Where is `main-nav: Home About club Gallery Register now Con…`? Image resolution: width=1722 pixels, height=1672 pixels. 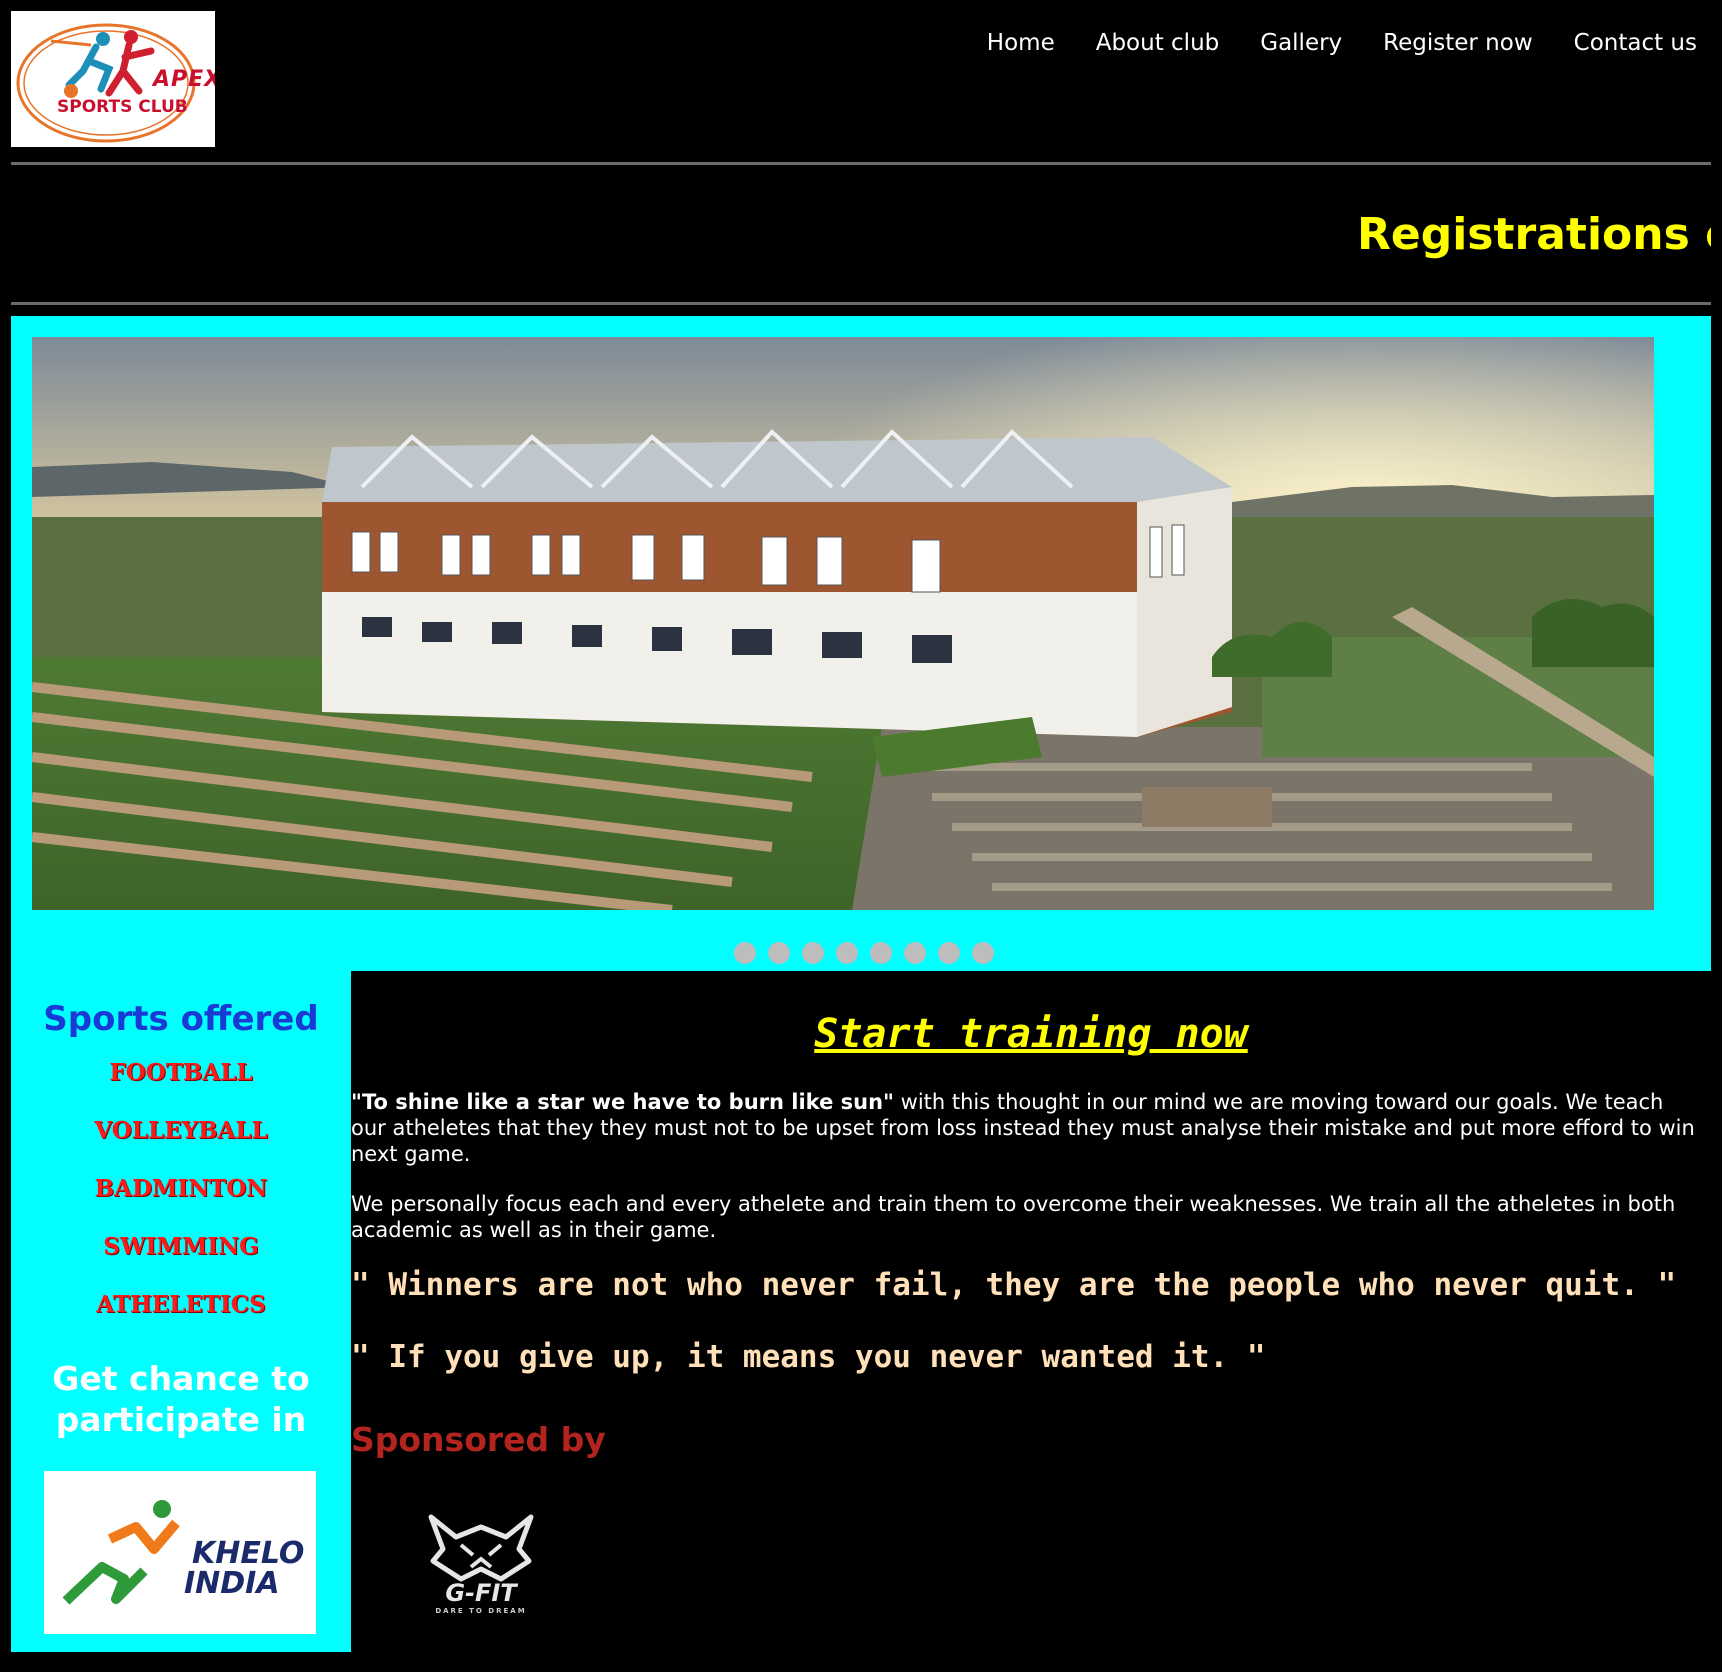 main-nav: Home About club Gallery Register now Con… is located at coordinates (1342, 43).